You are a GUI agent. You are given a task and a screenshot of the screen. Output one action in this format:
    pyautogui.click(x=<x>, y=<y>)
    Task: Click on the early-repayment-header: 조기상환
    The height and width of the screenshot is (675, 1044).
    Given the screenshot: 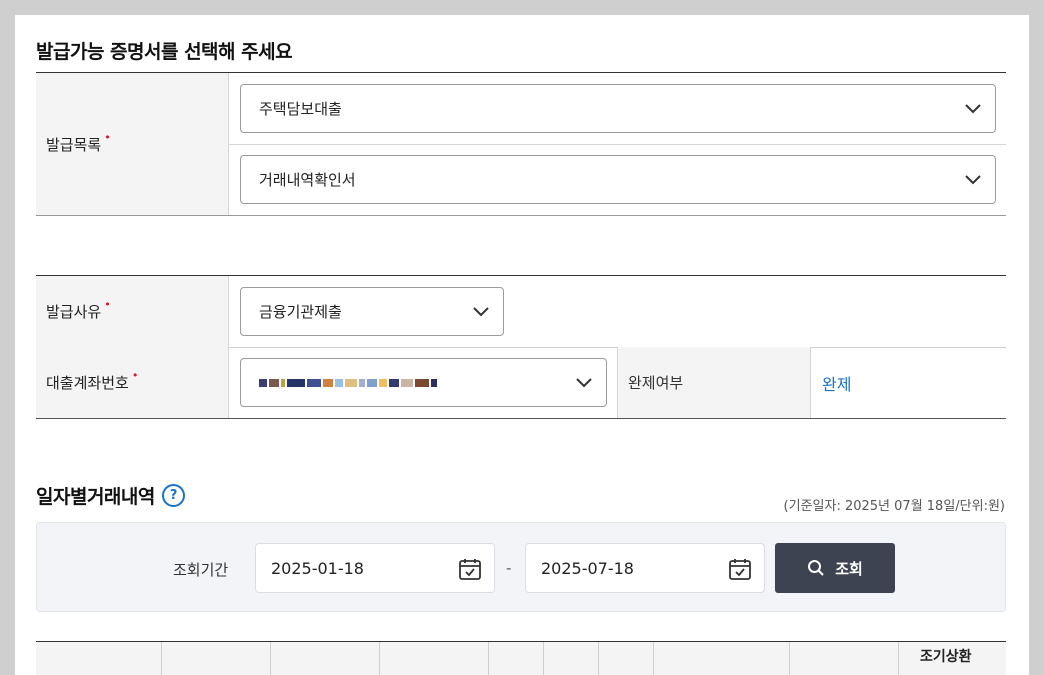 What is the action you would take?
    pyautogui.click(x=946, y=657)
    